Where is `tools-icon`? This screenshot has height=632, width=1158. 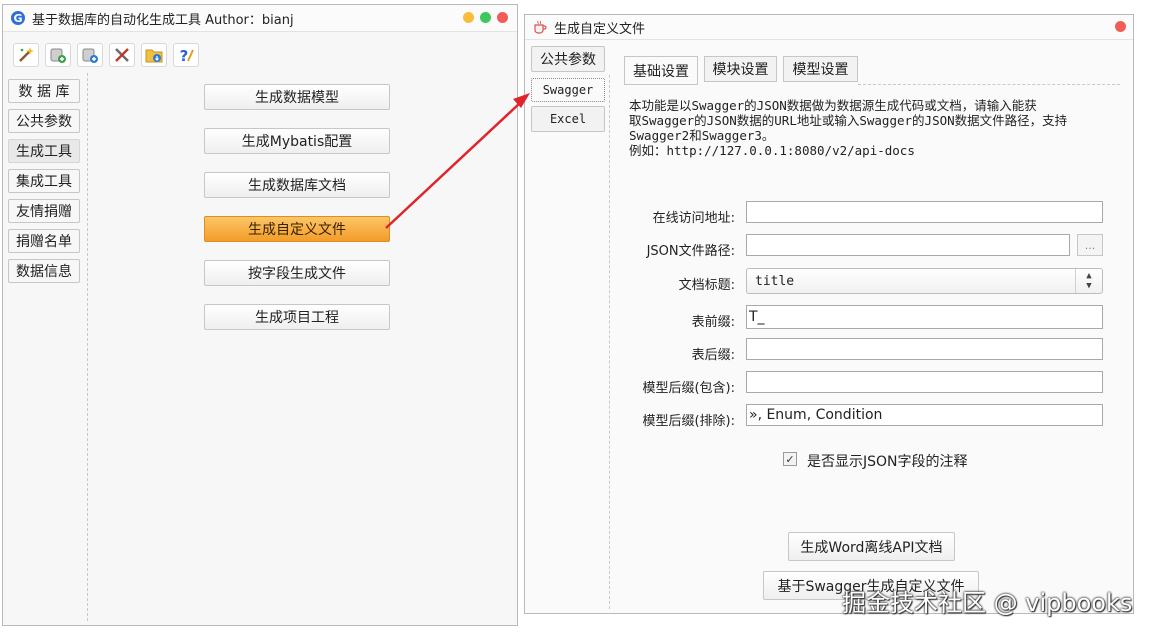
tools-icon is located at coordinates (122, 55).